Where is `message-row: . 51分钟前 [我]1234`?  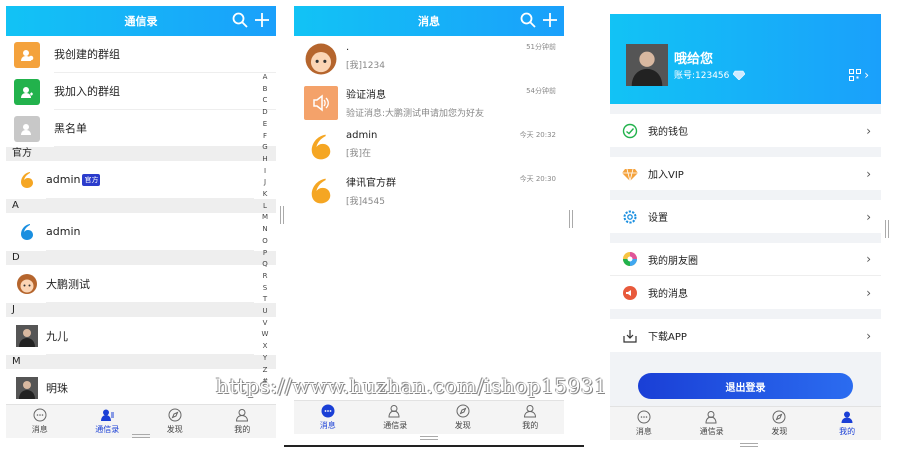
message-row: . 51分钟前 [我]1234 is located at coordinates (429, 58).